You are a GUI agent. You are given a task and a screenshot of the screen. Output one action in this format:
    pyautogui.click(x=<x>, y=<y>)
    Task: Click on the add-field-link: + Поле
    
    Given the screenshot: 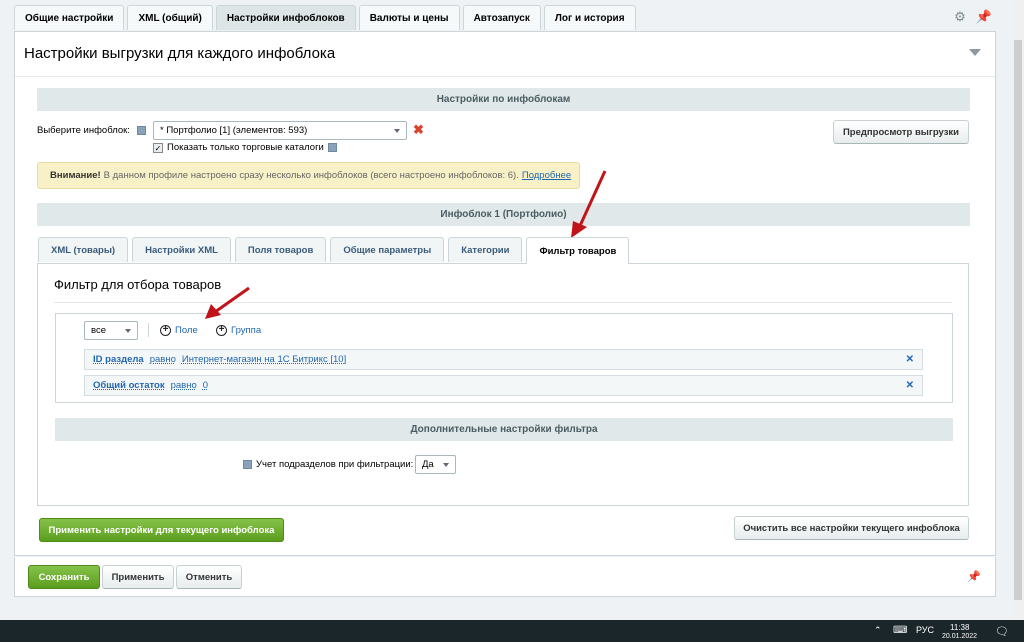 What is the action you would take?
    pyautogui.click(x=179, y=330)
    